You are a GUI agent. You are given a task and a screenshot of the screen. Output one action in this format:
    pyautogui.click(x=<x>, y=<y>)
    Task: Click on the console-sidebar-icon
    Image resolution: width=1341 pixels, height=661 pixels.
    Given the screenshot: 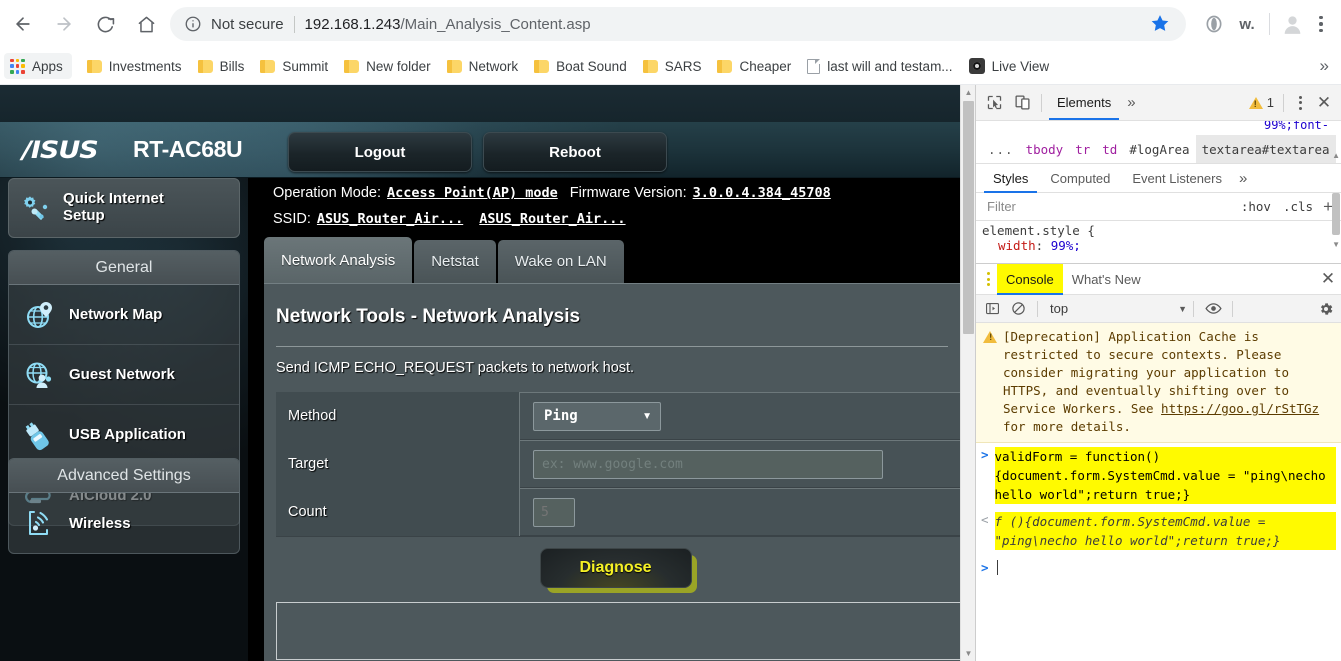 What is the action you would take?
    pyautogui.click(x=992, y=309)
    